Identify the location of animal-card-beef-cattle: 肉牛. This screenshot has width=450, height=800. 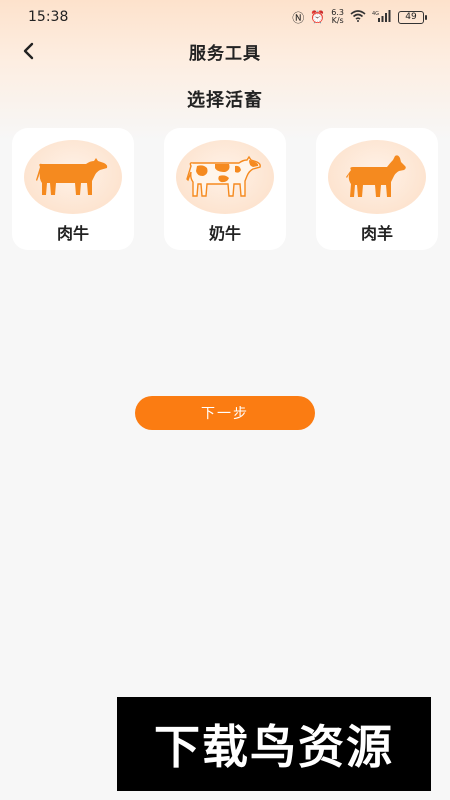
(73, 189).